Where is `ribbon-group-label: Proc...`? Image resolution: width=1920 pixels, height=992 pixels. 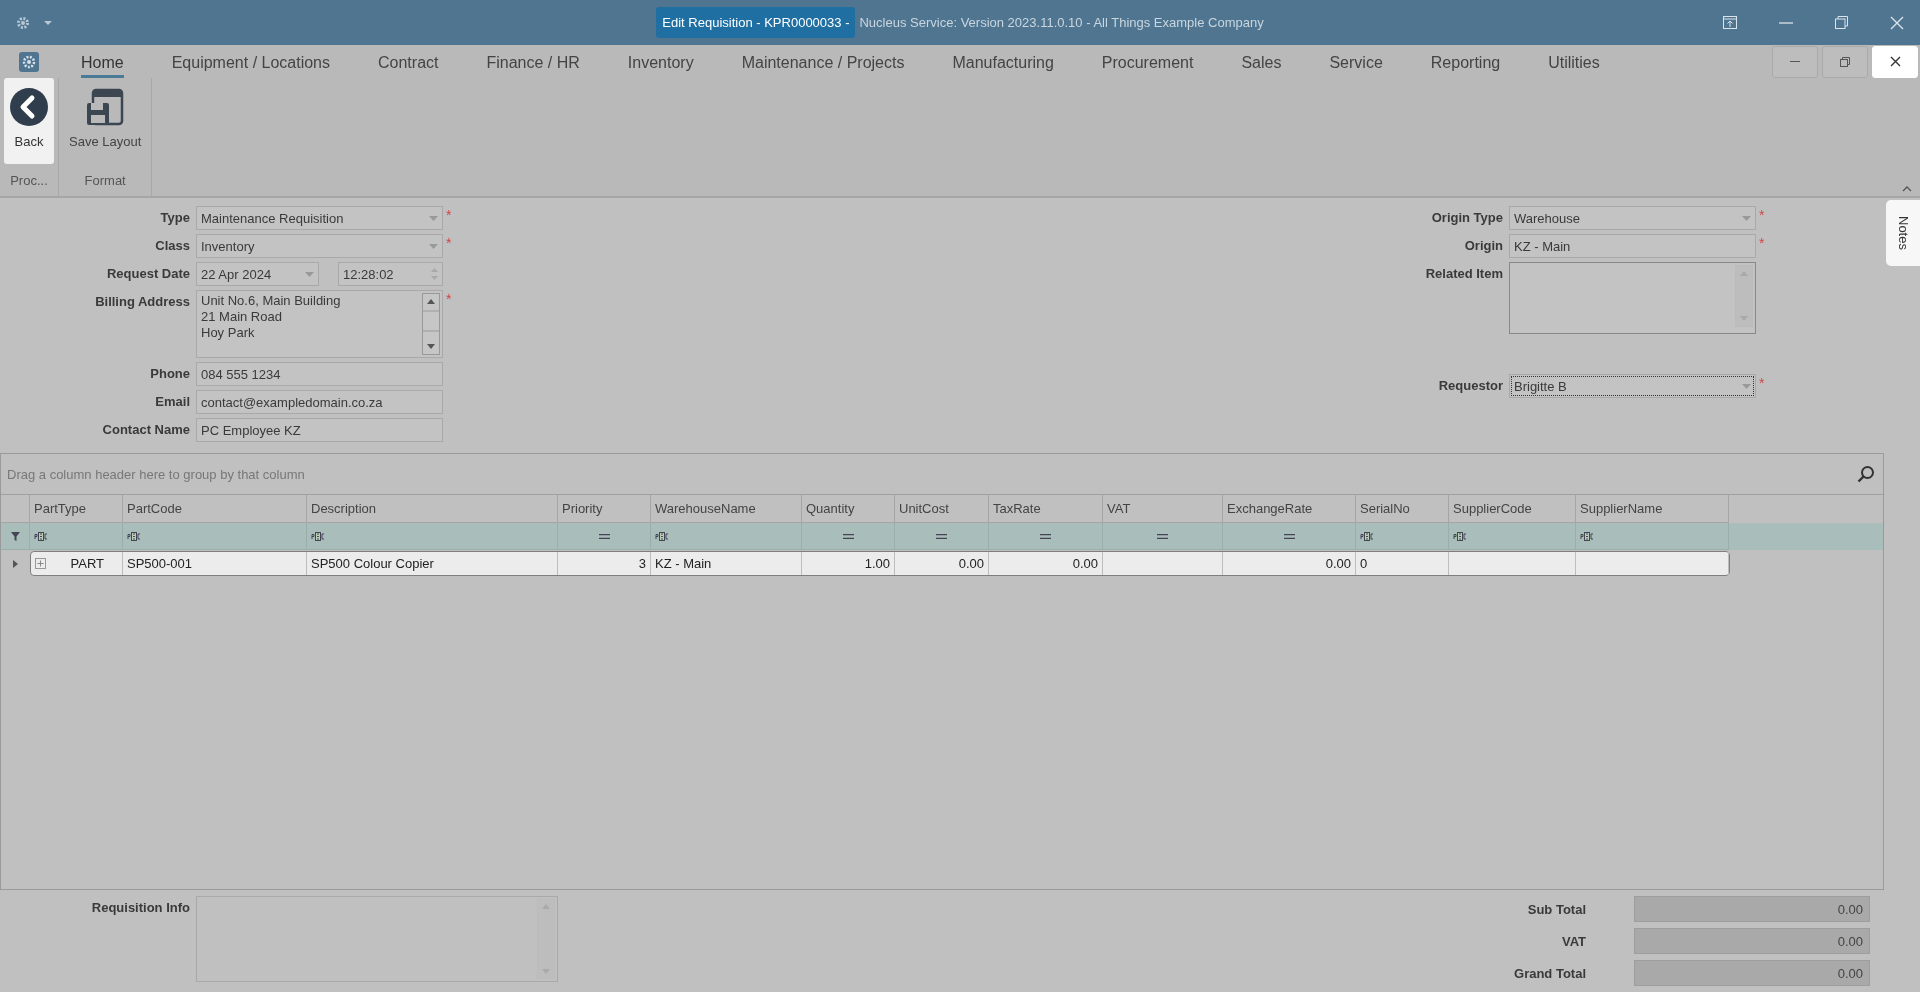
ribbon-group-label: Proc... is located at coordinates (29, 181).